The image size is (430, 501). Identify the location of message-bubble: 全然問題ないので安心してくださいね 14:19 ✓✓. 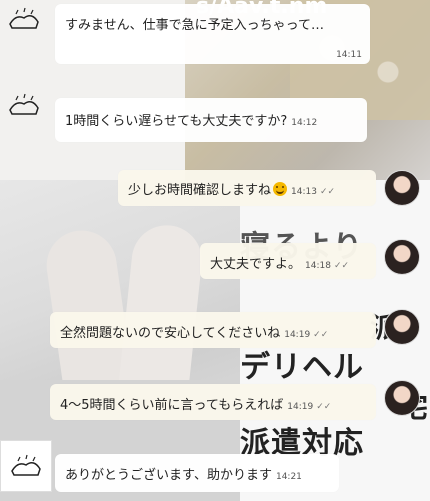
(213, 330).